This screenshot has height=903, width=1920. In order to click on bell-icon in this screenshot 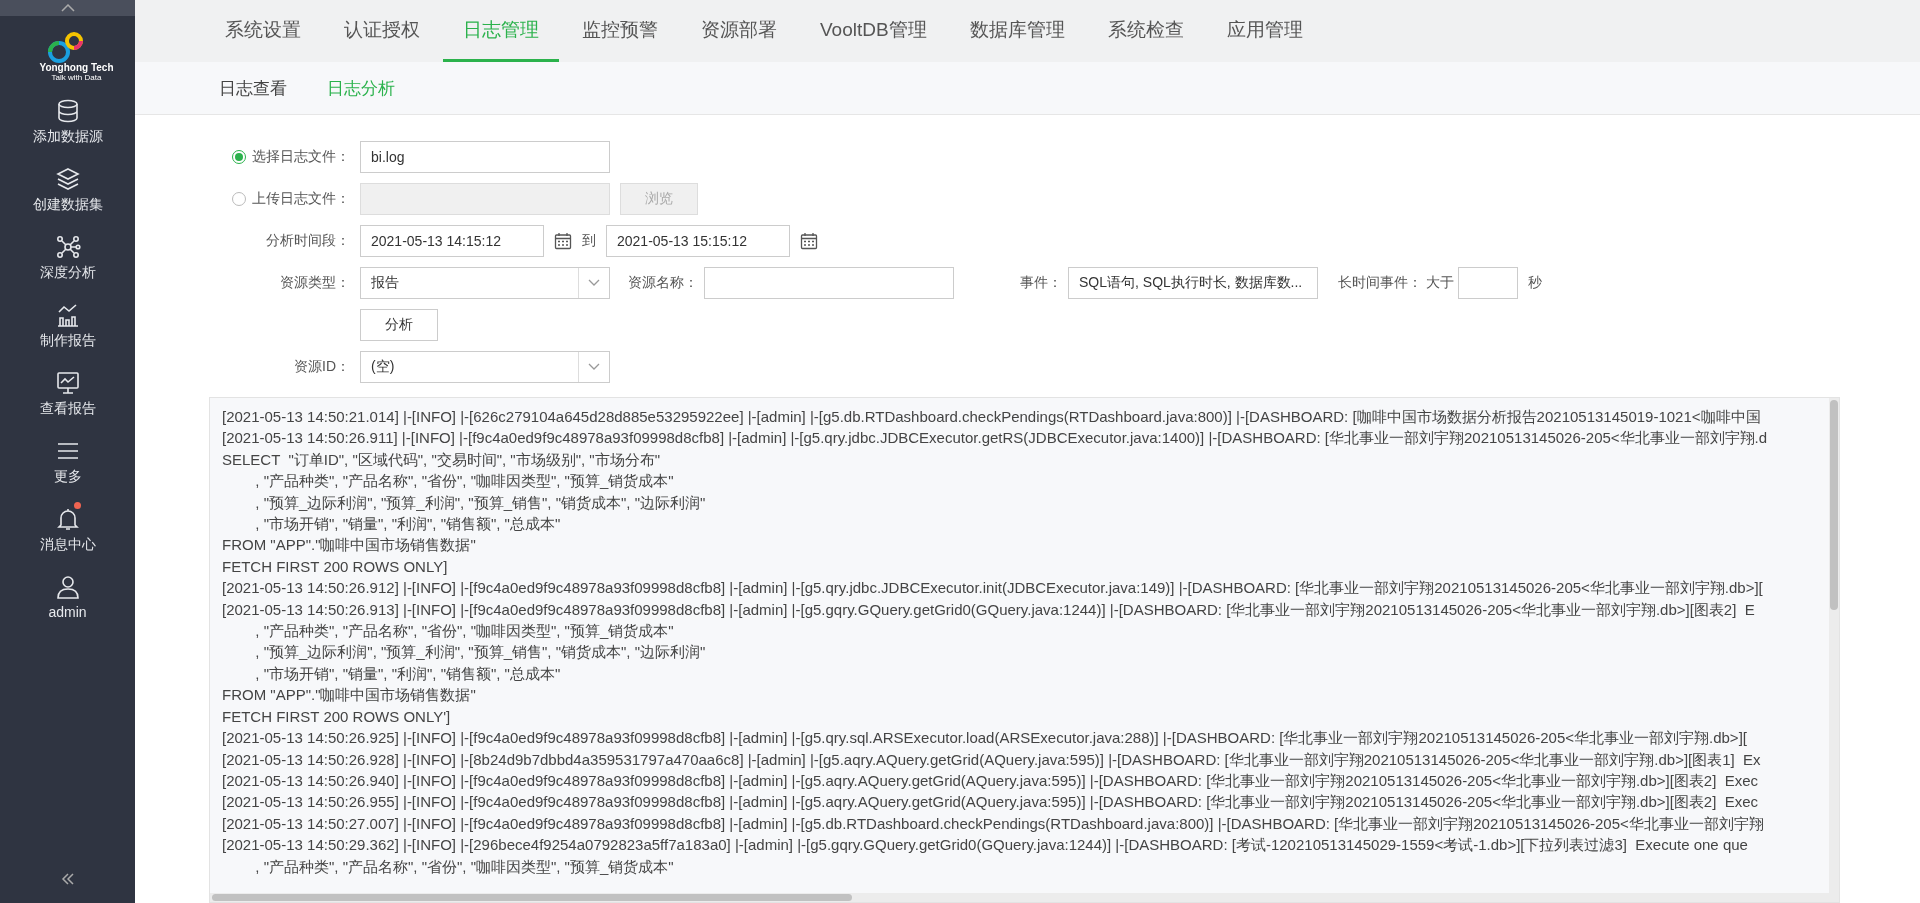, I will do `click(67, 519)`.